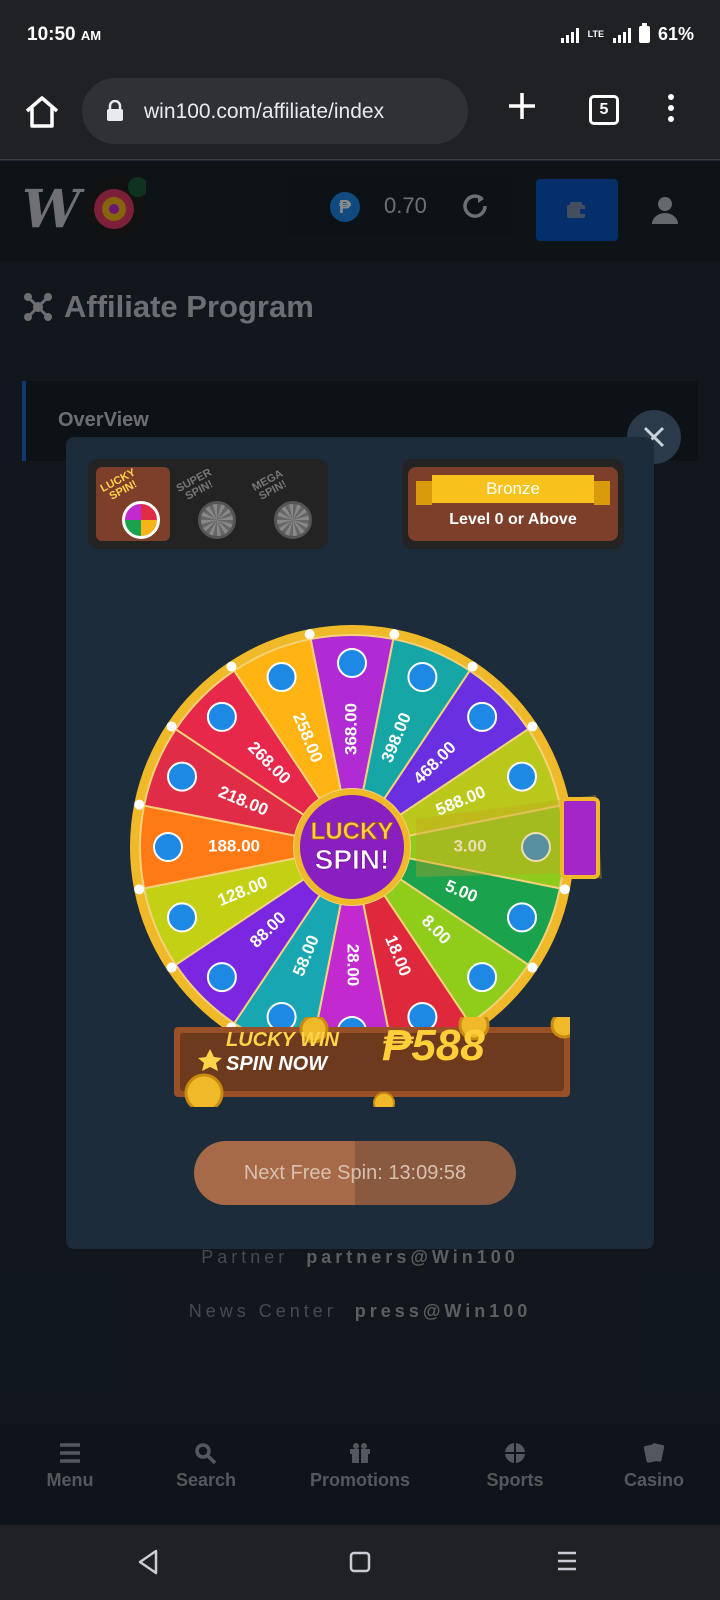 The image size is (720, 1600). What do you see at coordinates (115, 110) in the screenshot?
I see `lock-icon` at bounding box center [115, 110].